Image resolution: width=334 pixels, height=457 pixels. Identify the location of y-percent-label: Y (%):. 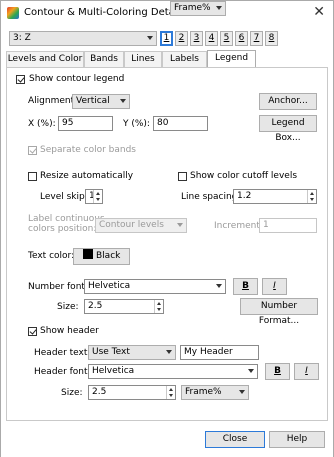
(136, 124).